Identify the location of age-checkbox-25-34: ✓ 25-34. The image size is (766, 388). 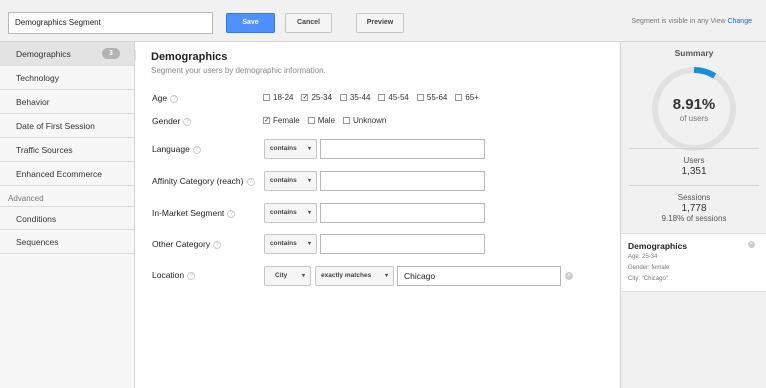
(316, 97).